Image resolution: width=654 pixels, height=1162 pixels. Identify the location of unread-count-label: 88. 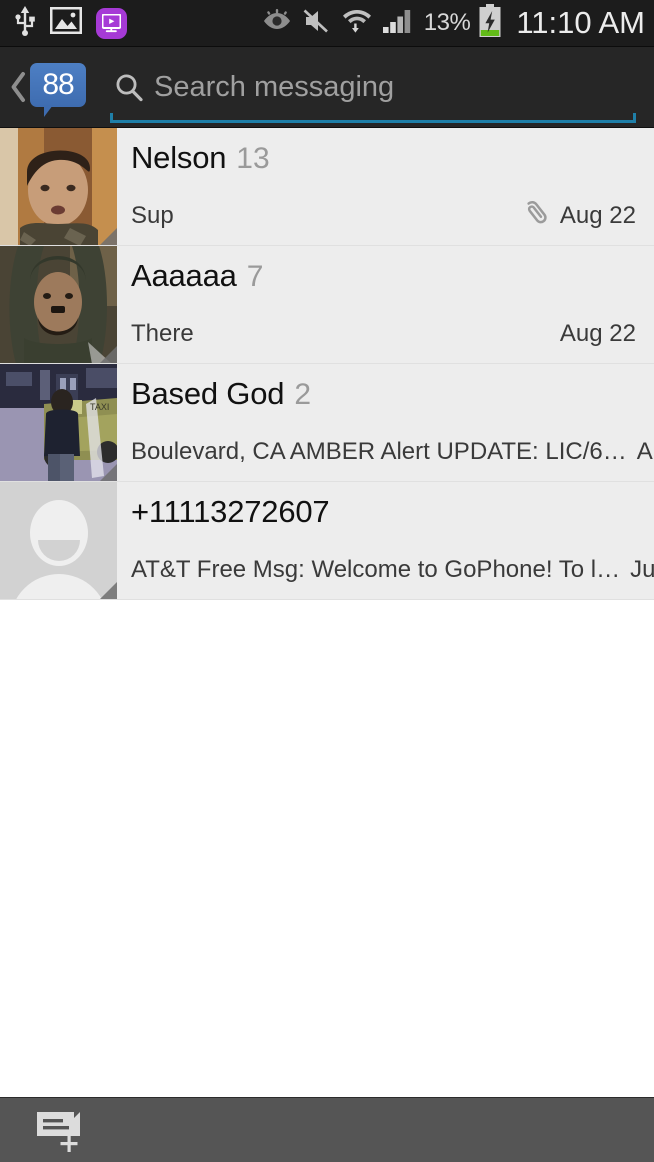
(58, 84).